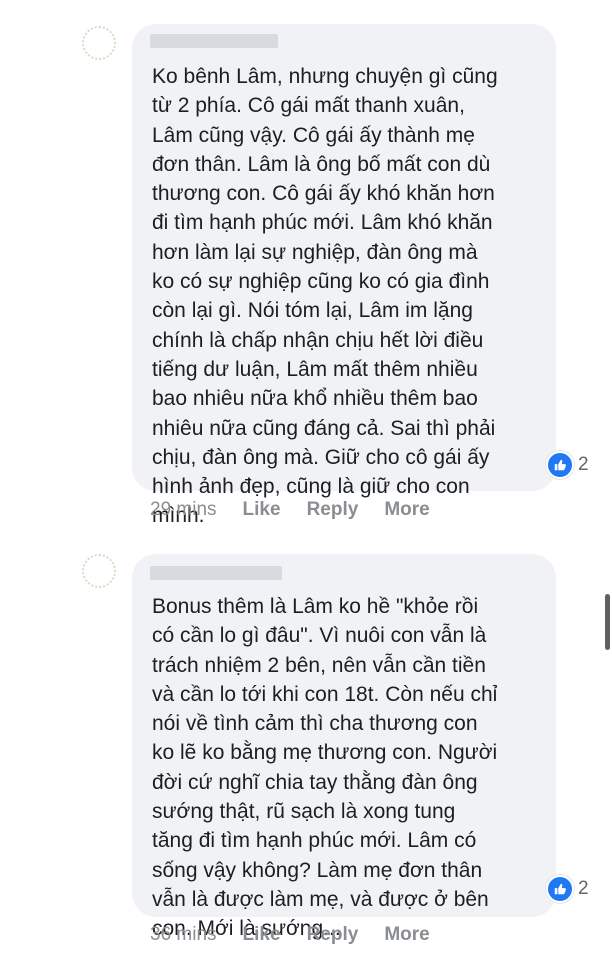 This screenshot has width=612, height=960. Describe the element at coordinates (303, 935) in the screenshot. I see `comment-actions: 36 mins Like Reply More` at that location.